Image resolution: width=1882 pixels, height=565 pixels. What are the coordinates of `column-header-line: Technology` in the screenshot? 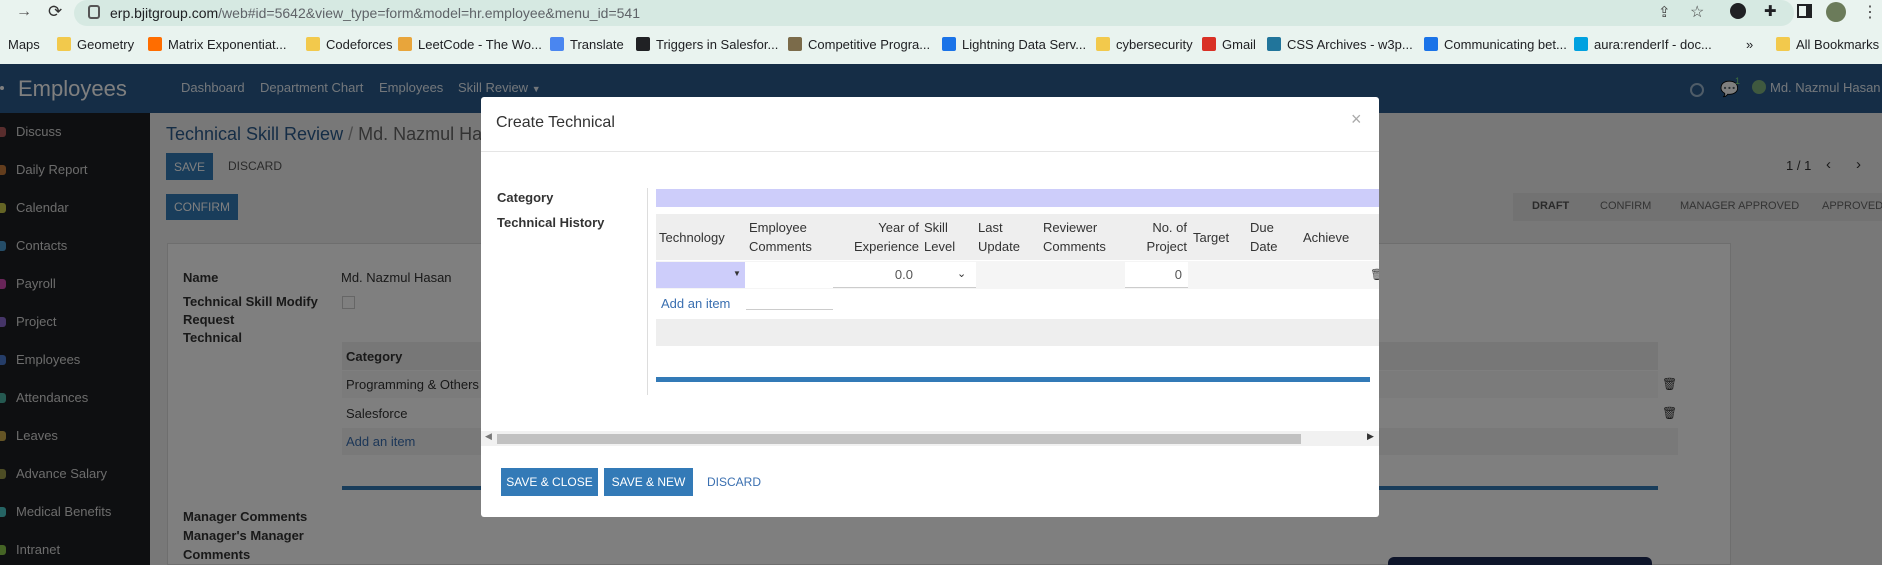 It's located at (692, 237).